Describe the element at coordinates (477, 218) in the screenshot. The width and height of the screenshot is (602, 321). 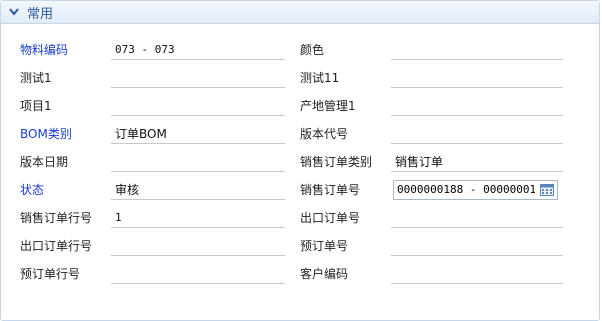
I see `export-order-no-field` at that location.